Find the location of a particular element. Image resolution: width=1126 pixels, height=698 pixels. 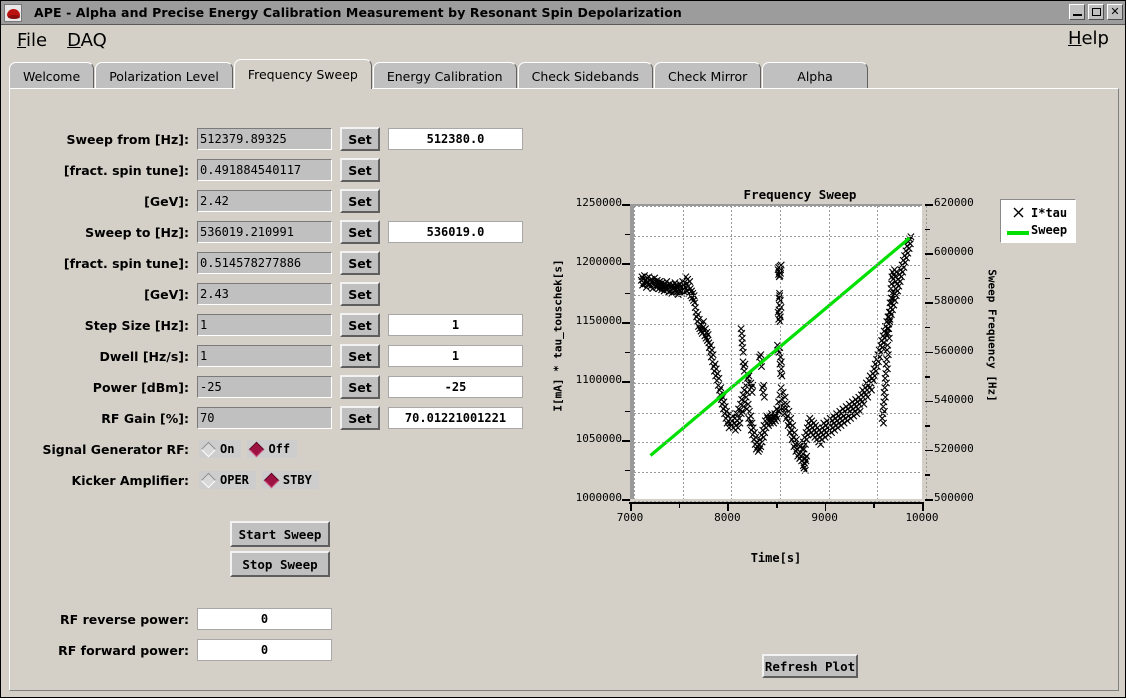

from-gev-input is located at coordinates (264, 201).